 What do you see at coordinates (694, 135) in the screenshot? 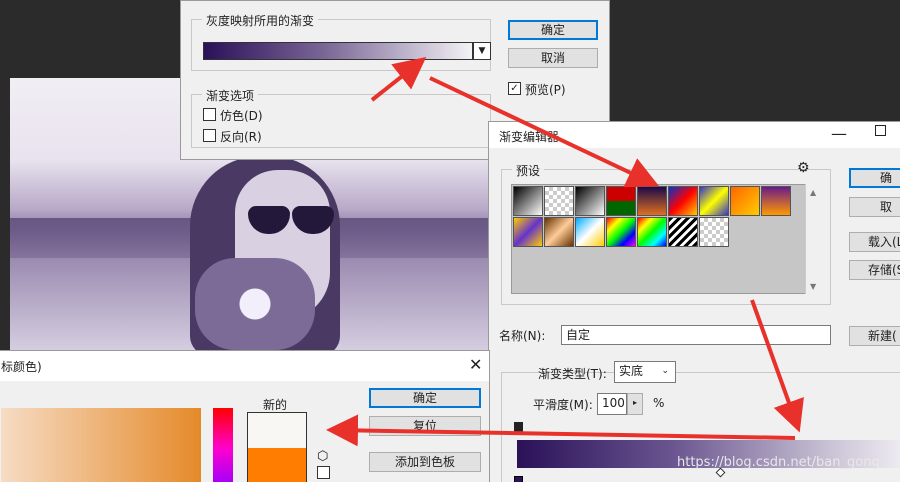
I see `title-bar: 渐变编辑器 —` at bounding box center [694, 135].